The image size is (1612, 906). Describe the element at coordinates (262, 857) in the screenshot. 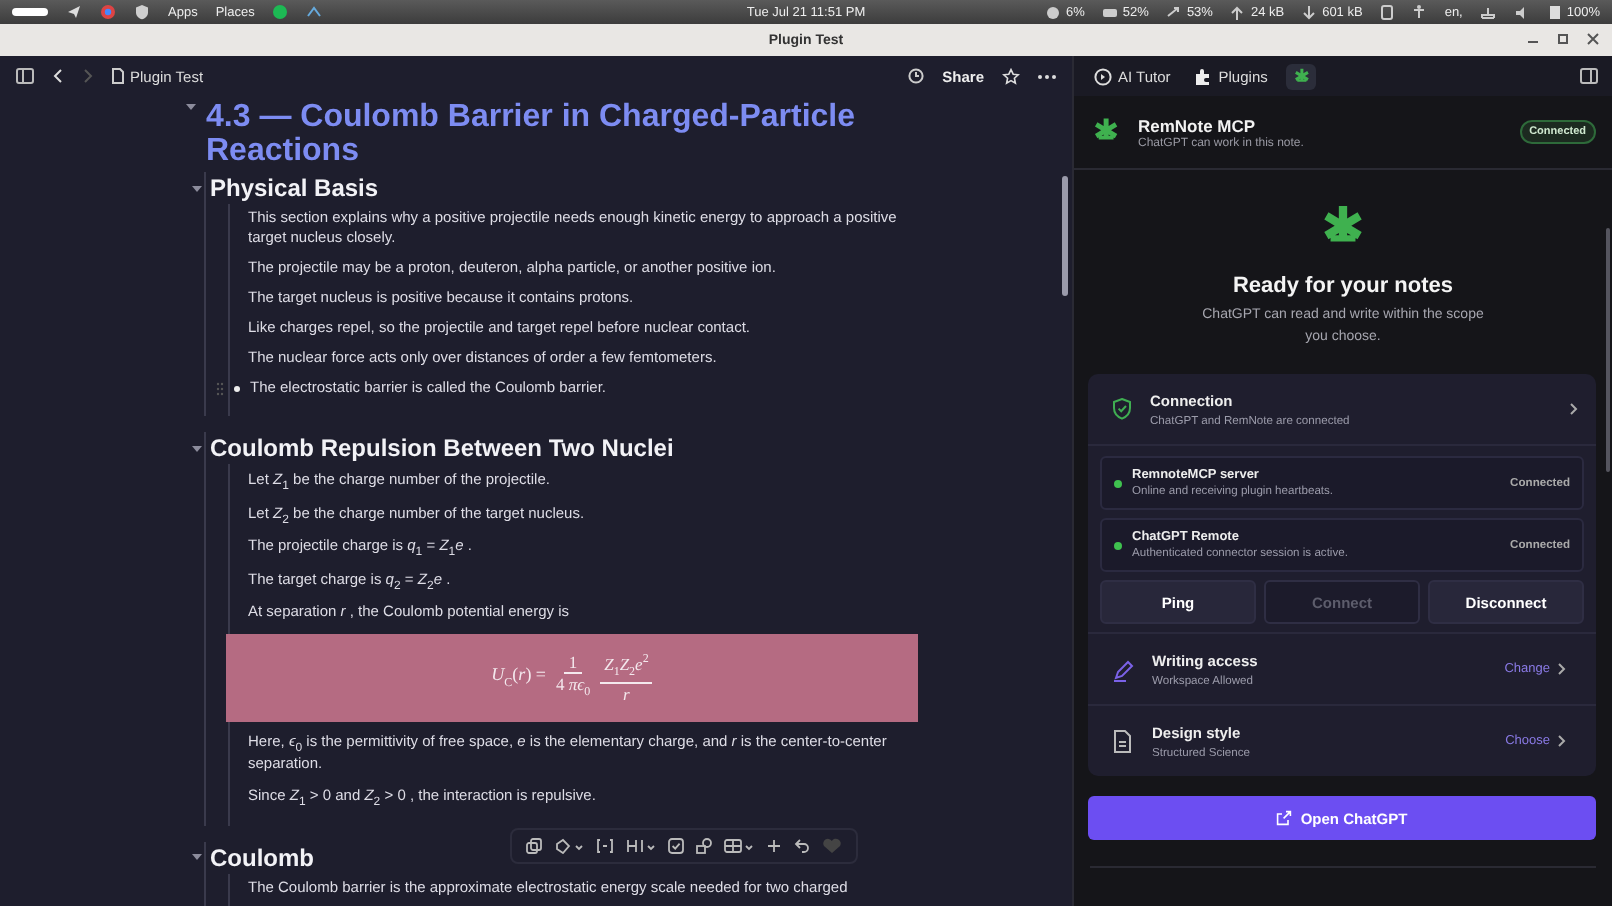

I see `section-heading: Coulomb` at that location.